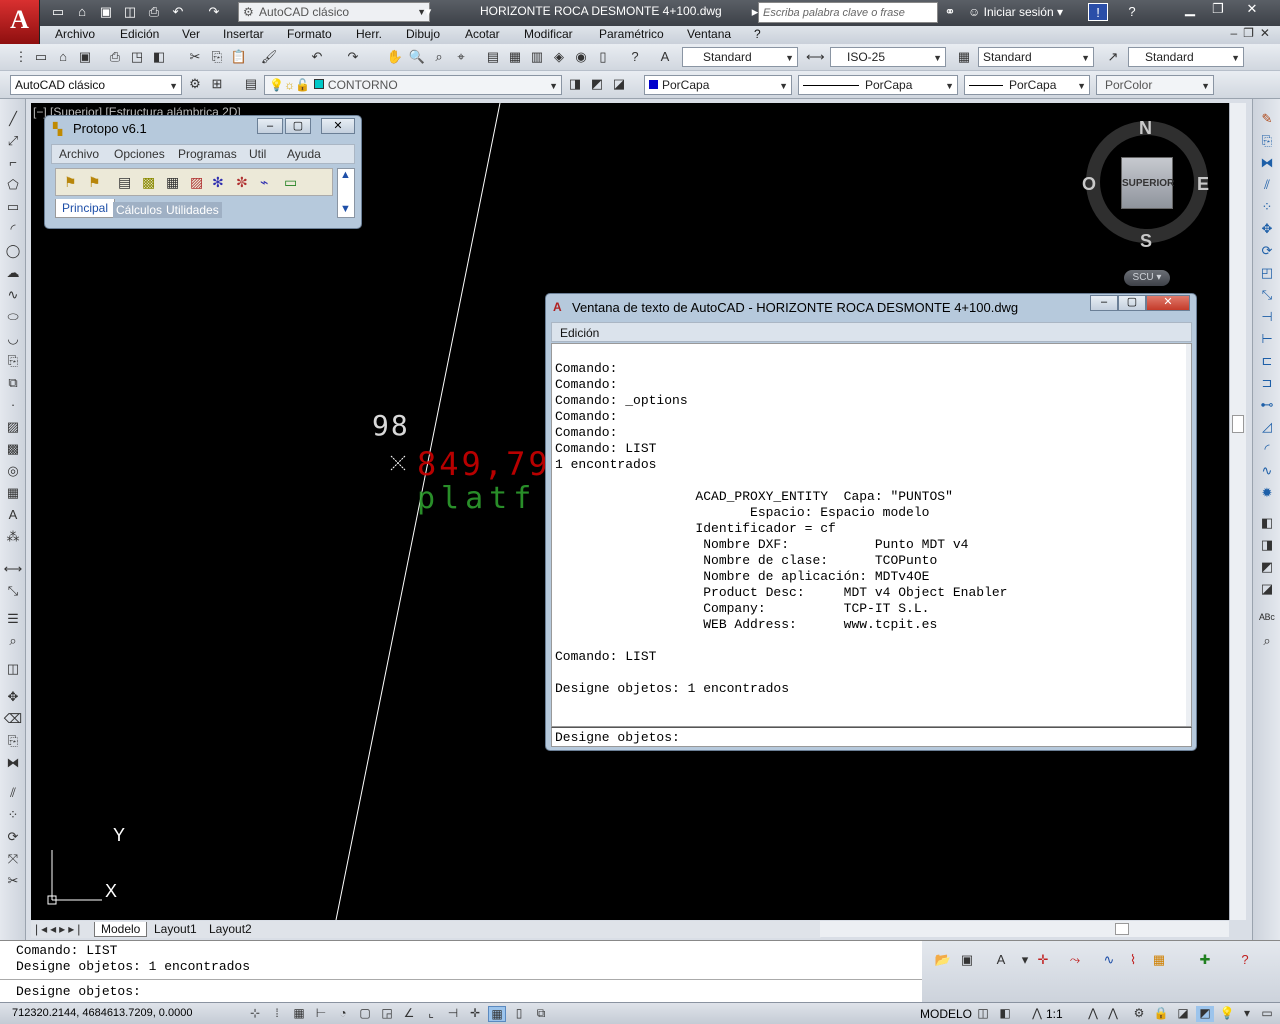  I want to click on table-icon: ▦, so click(13, 494).